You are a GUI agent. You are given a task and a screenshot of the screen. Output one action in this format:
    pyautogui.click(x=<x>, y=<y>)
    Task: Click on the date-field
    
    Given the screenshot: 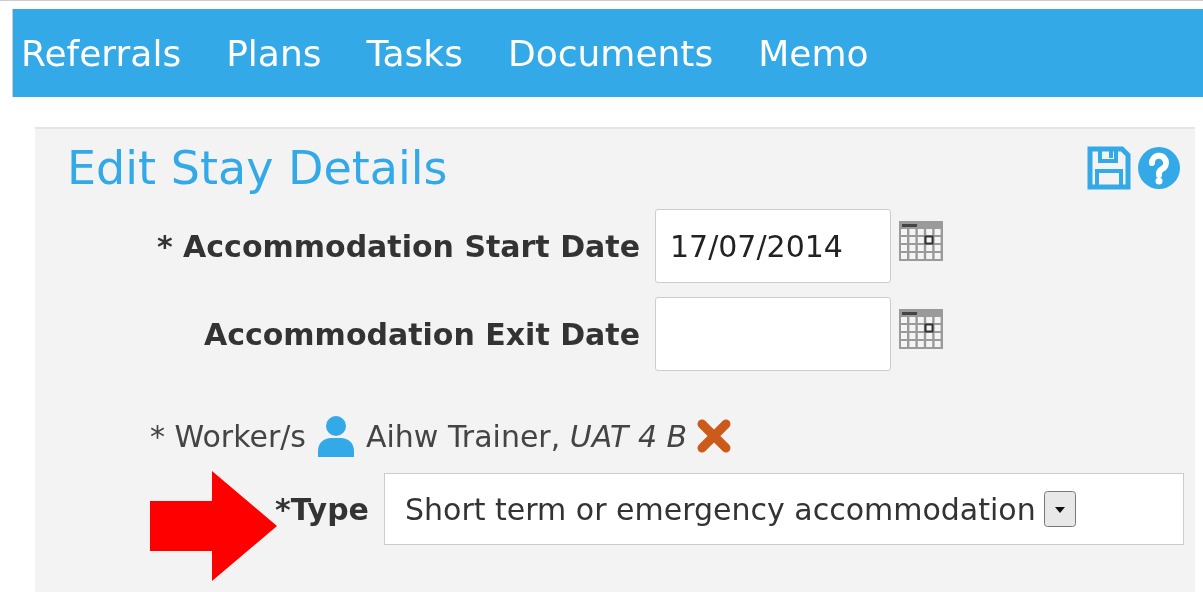 What is the action you would take?
    pyautogui.click(x=773, y=334)
    